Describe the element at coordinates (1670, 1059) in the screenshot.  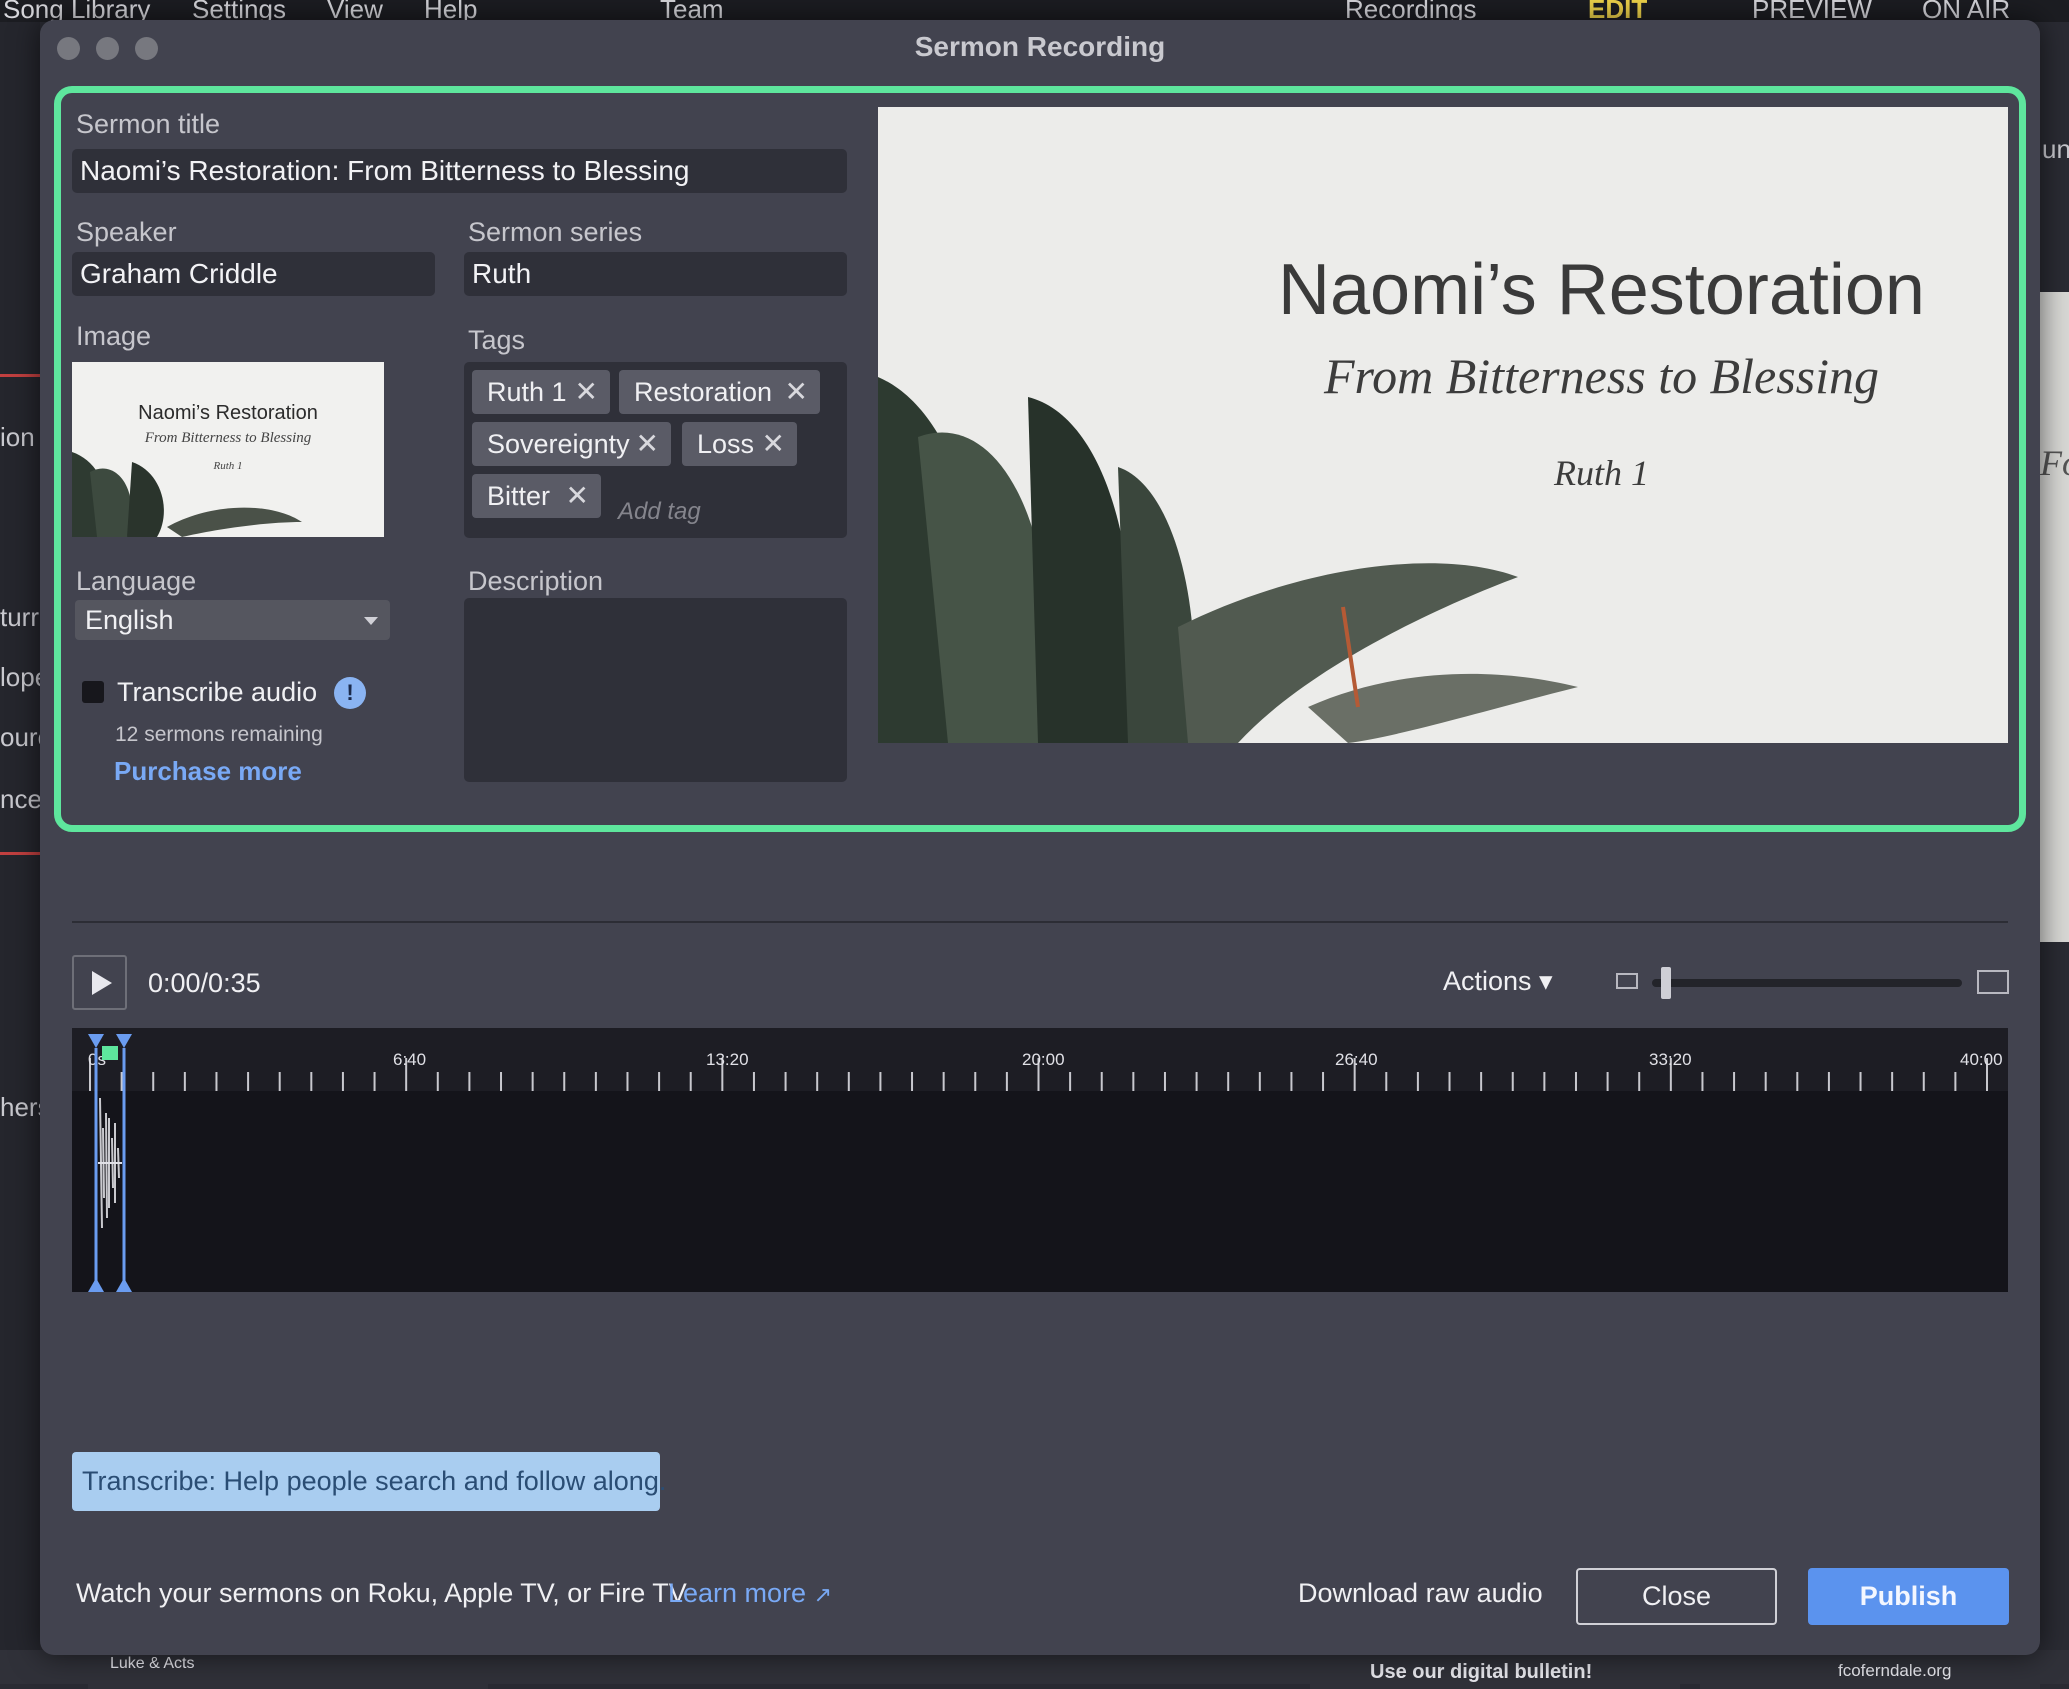
I see `ruler-label: 33:20` at that location.